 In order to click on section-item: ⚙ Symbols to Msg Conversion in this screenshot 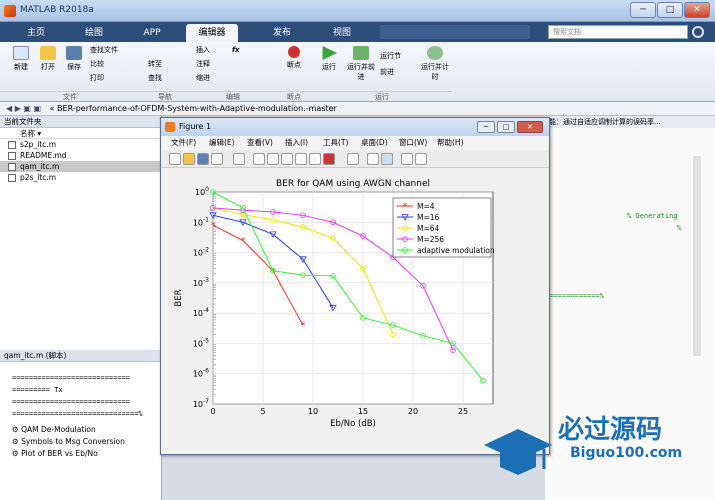, I will do `click(68, 442)`.